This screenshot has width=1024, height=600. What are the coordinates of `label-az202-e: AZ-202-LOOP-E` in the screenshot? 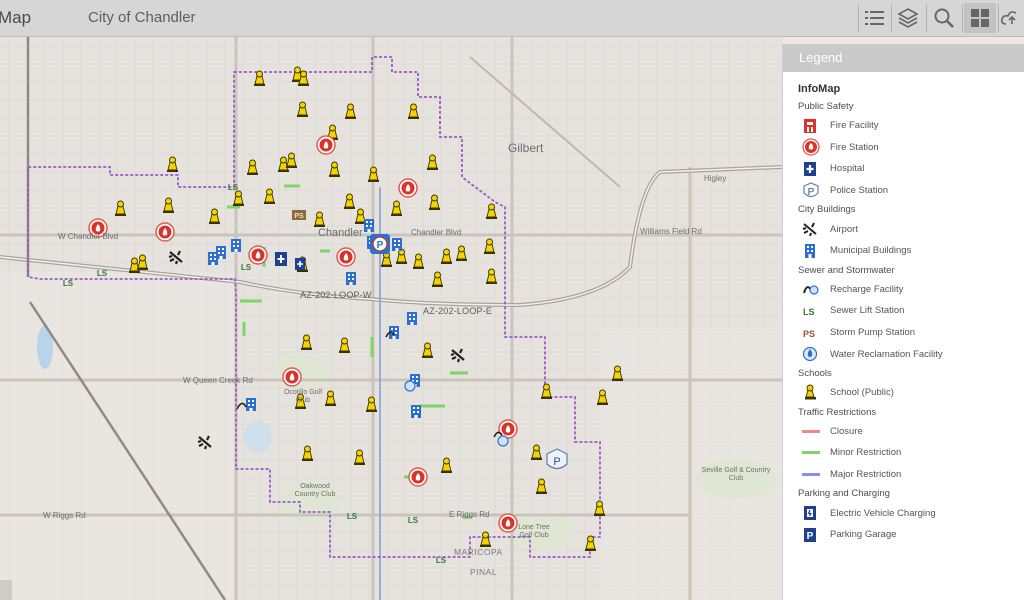 It's located at (458, 311).